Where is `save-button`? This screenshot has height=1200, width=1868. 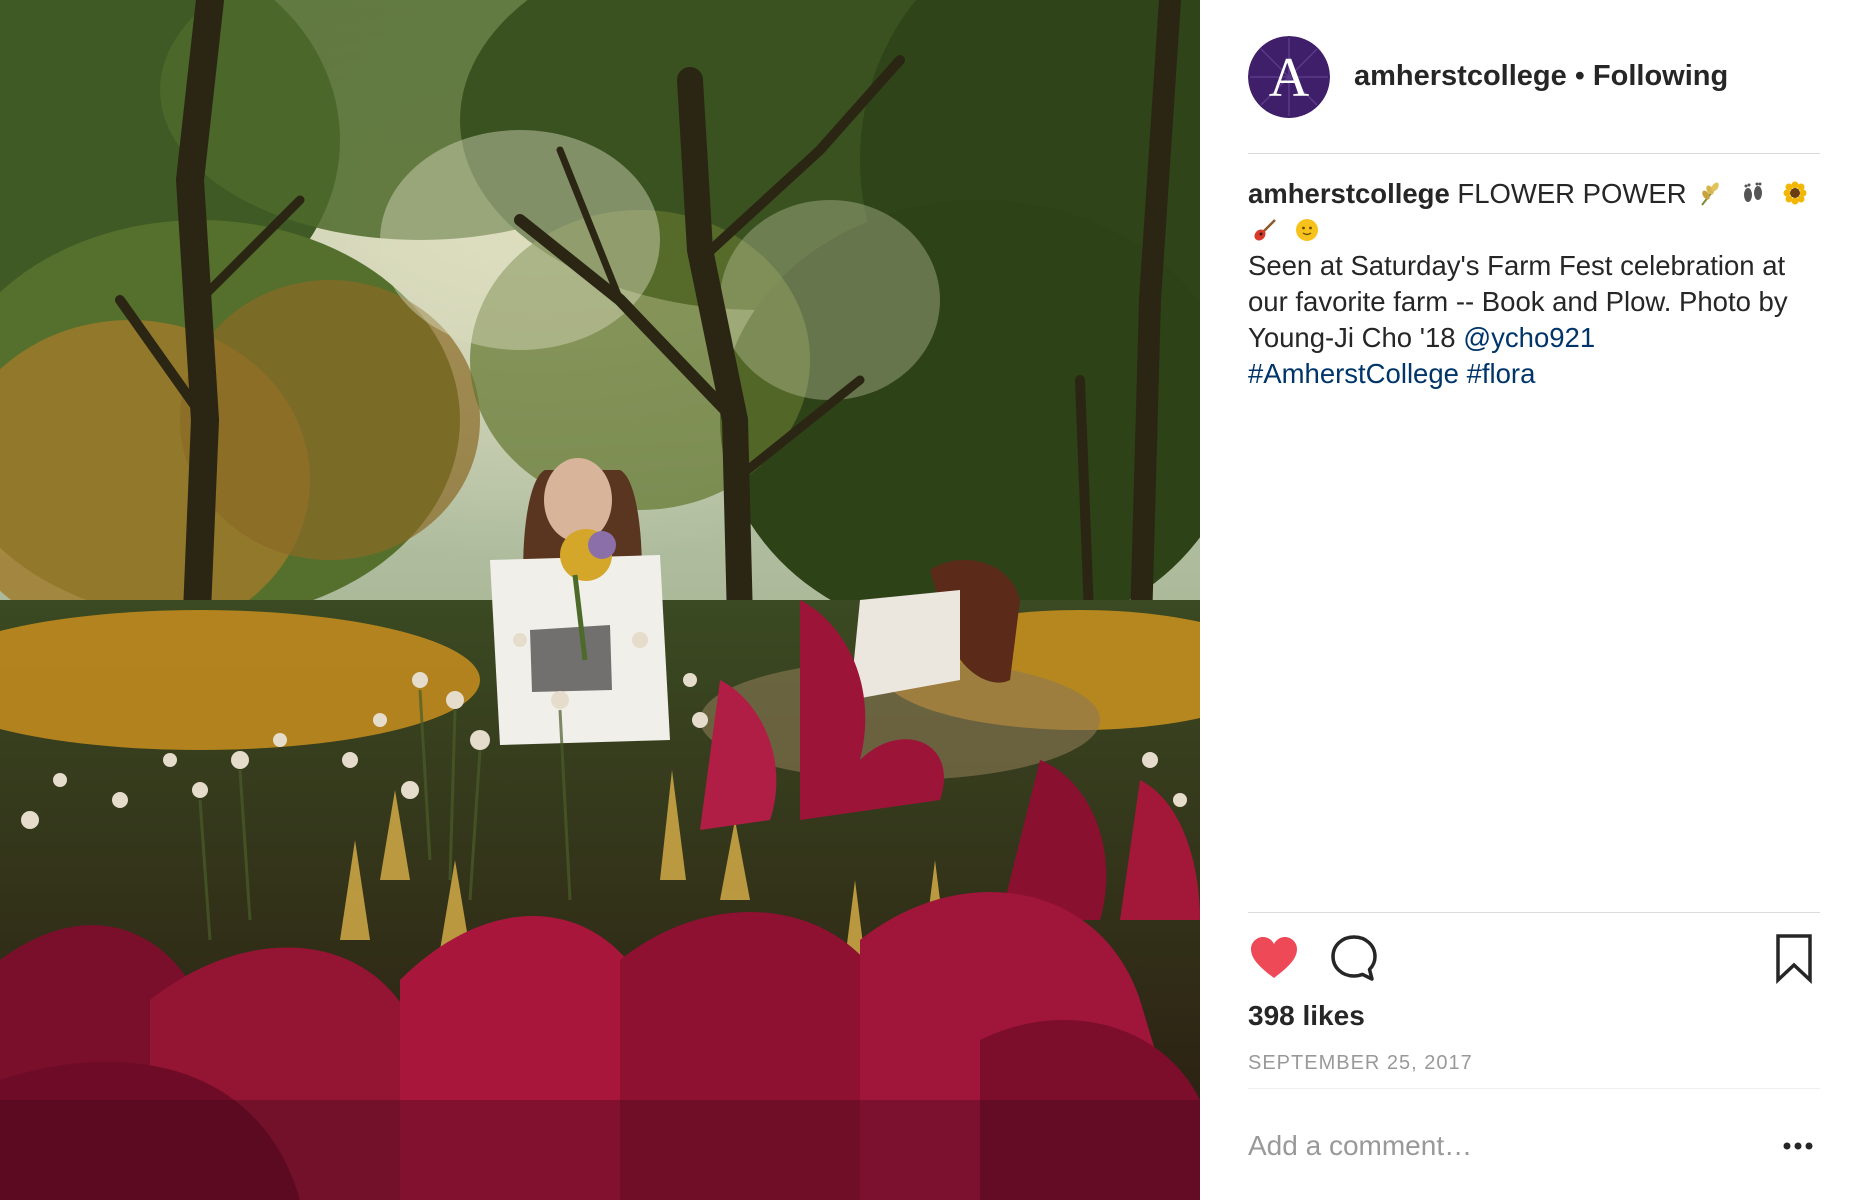
save-button is located at coordinates (1794, 958).